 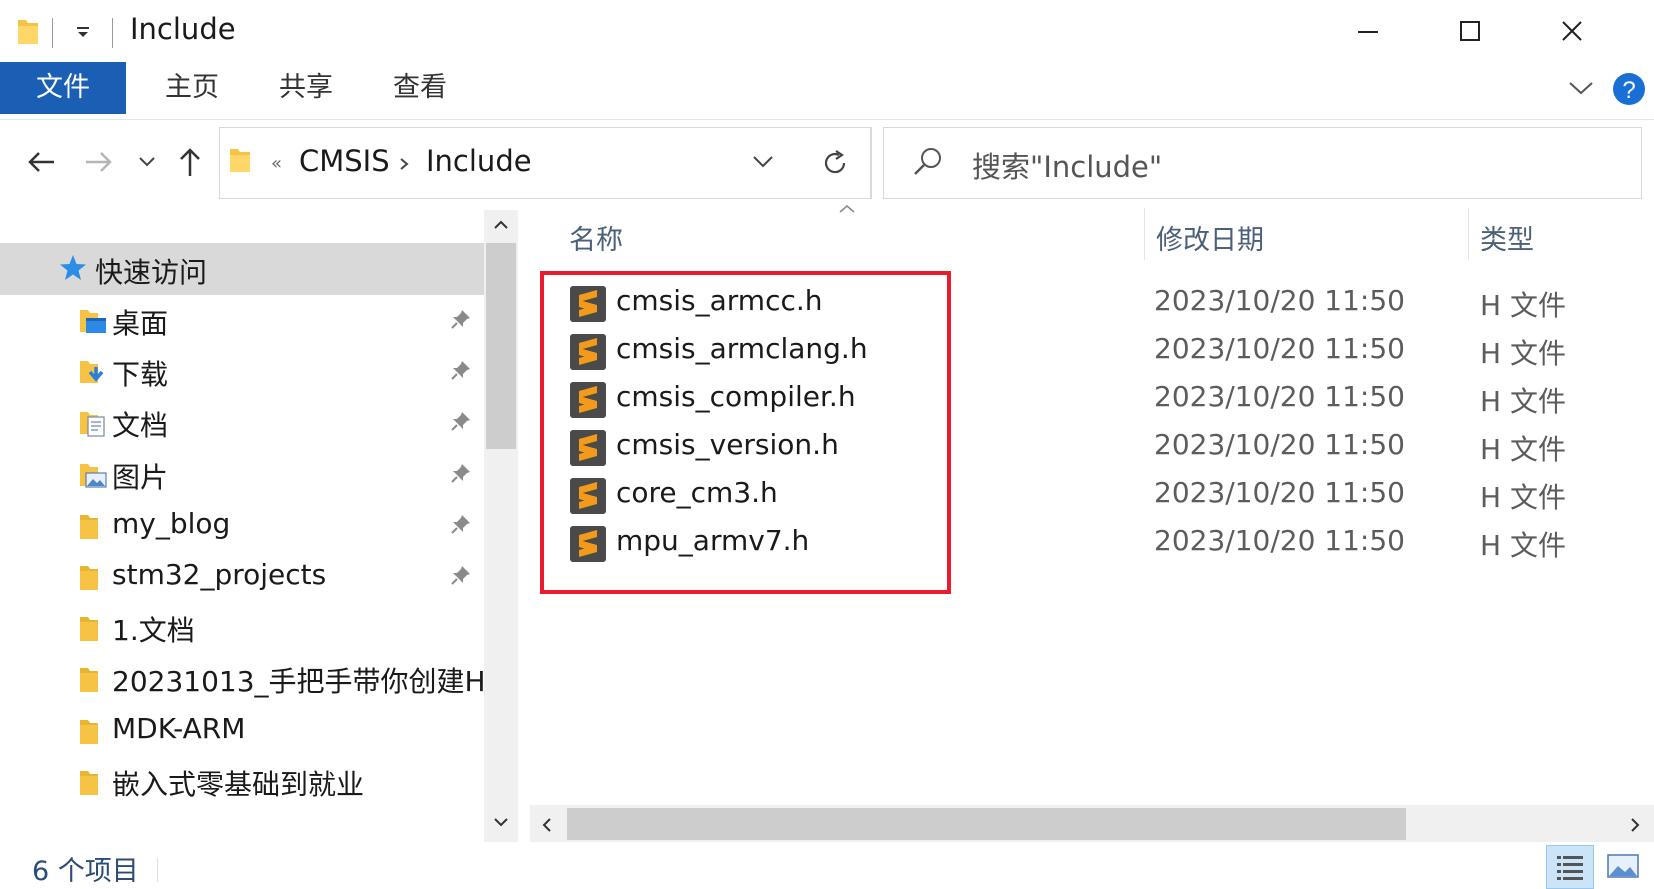 What do you see at coordinates (596, 237) in the screenshot?
I see `column-header-name: 名称` at bounding box center [596, 237].